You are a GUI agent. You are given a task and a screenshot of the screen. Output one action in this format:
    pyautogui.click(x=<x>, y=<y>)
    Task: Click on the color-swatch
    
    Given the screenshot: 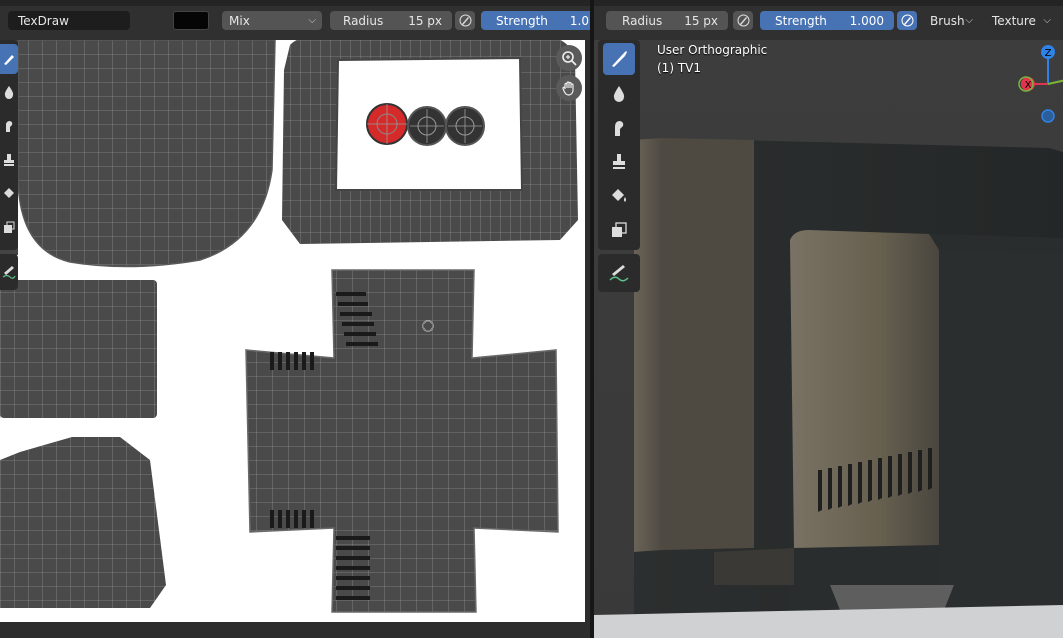 What is the action you would take?
    pyautogui.click(x=191, y=20)
    